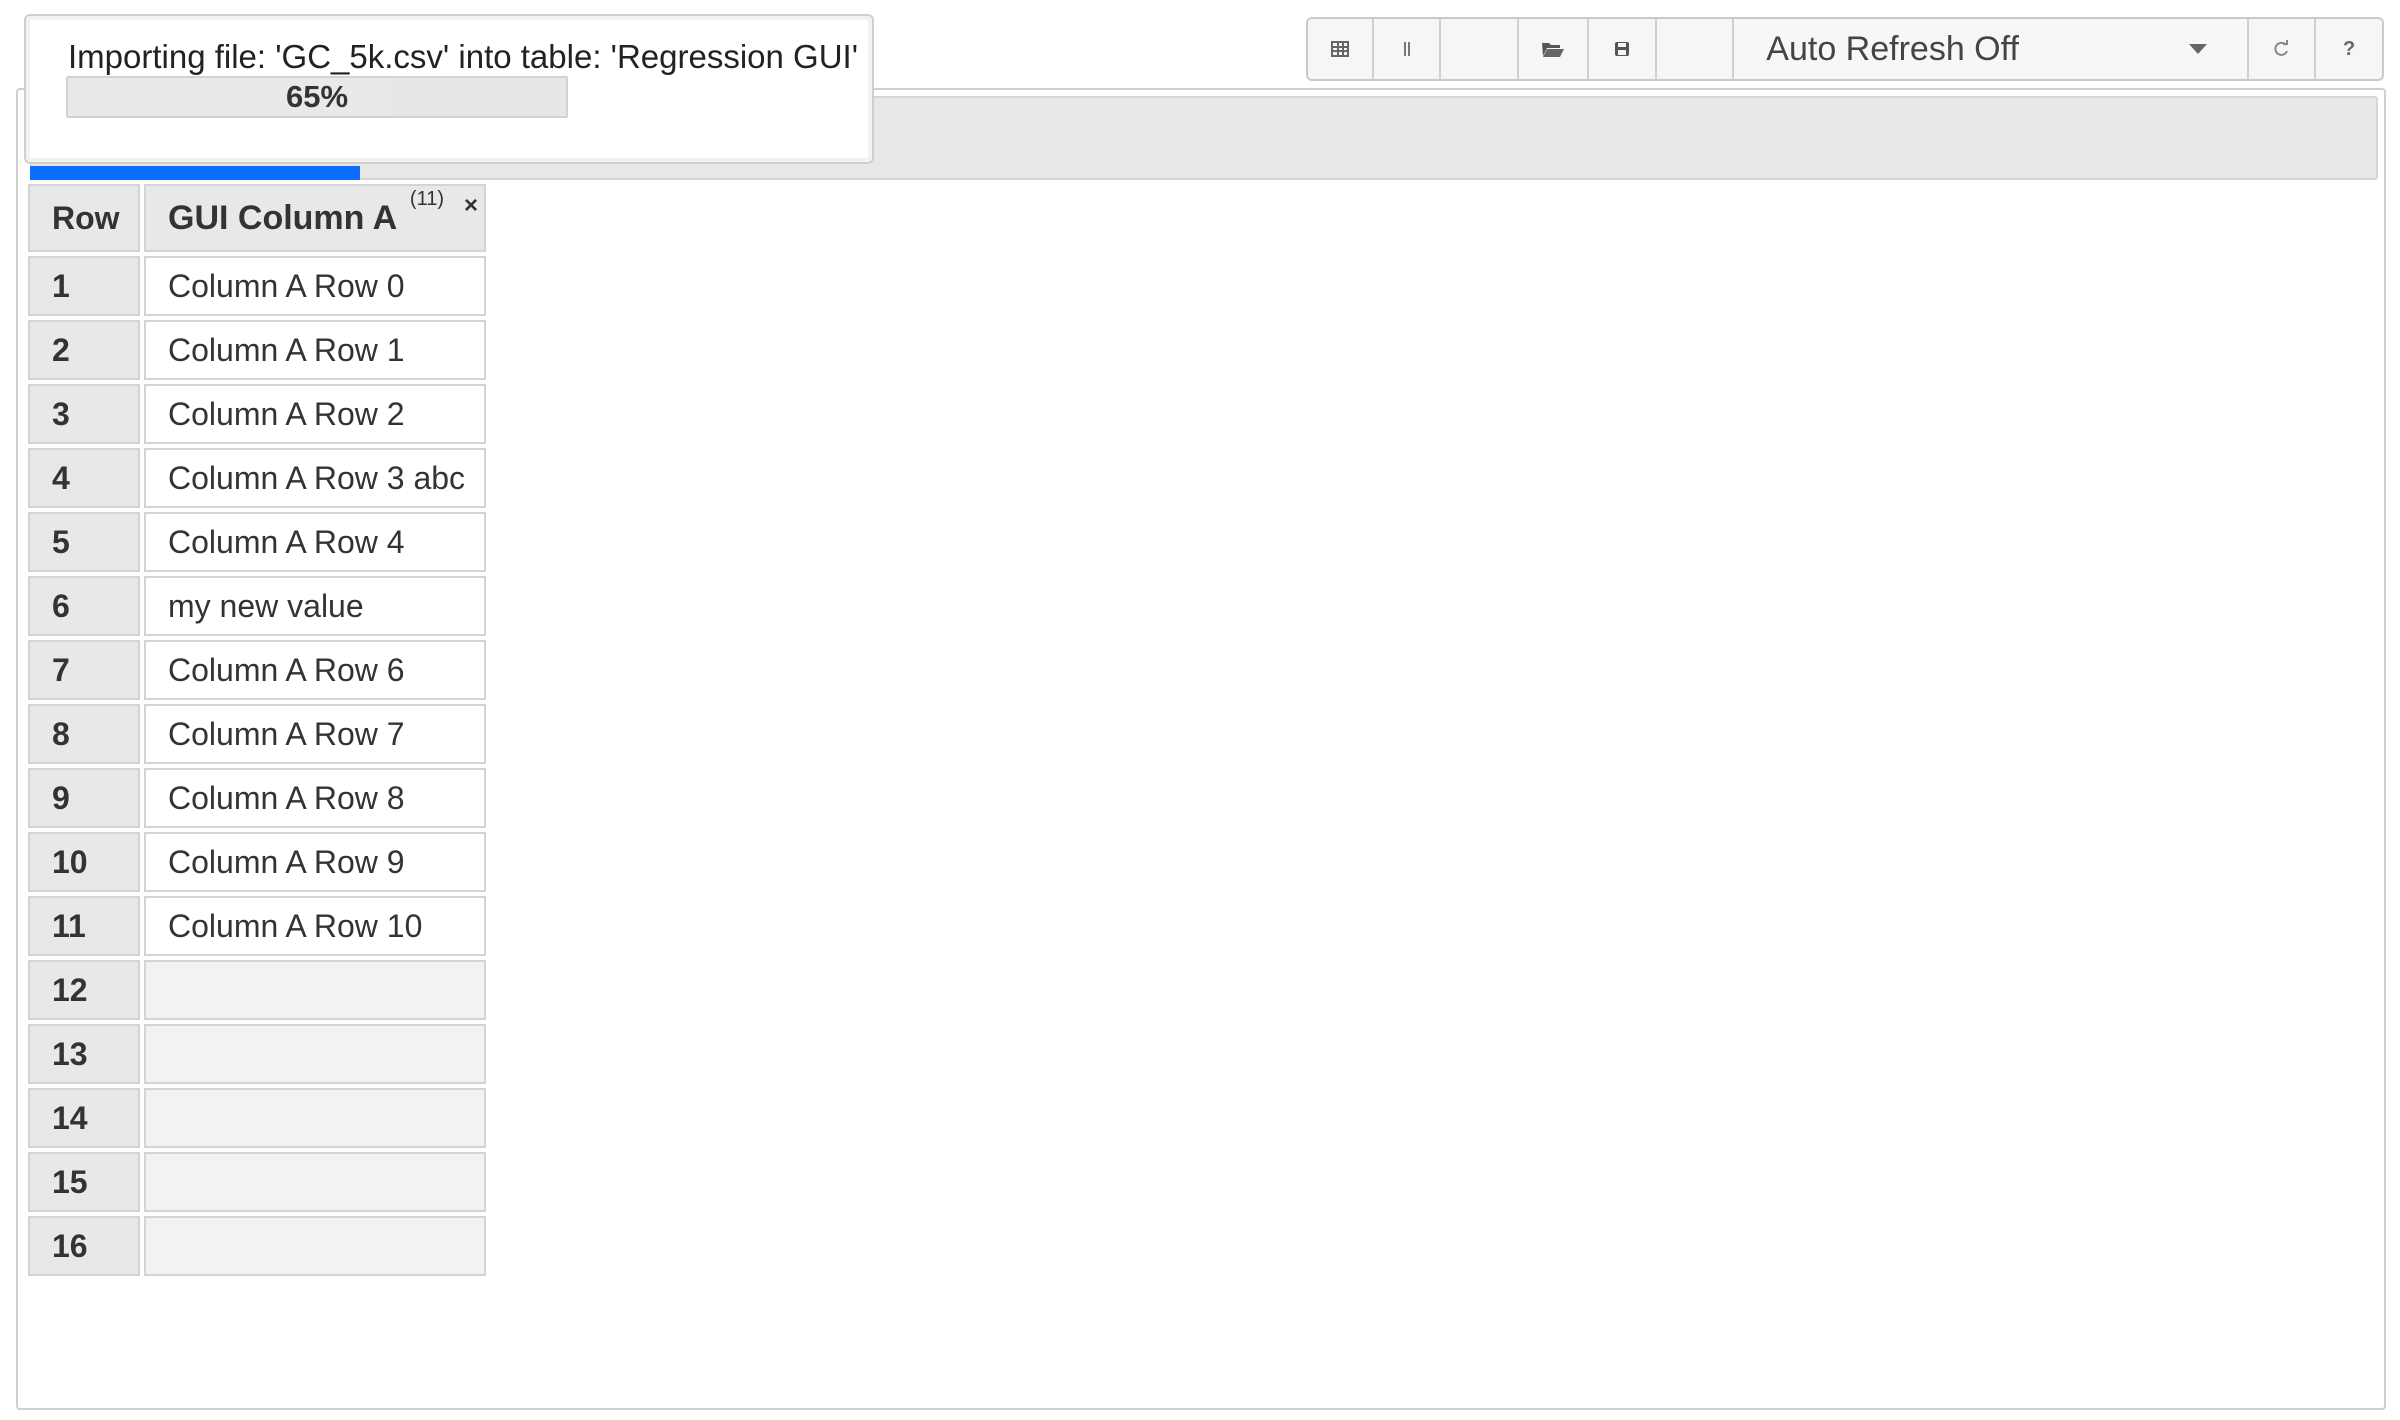 The height and width of the screenshot is (1420, 2400). What do you see at coordinates (84, 1054) in the screenshot?
I see `row-number: 13` at bounding box center [84, 1054].